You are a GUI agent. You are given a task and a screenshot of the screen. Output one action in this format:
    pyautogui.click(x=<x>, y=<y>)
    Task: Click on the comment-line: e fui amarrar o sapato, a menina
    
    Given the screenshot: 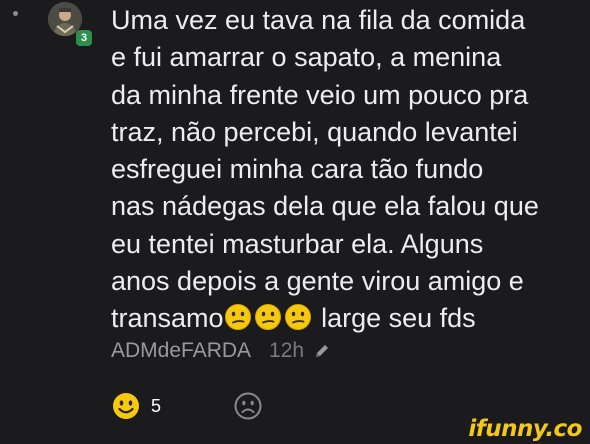 What is the action you would take?
    pyautogui.click(x=306, y=57)
    